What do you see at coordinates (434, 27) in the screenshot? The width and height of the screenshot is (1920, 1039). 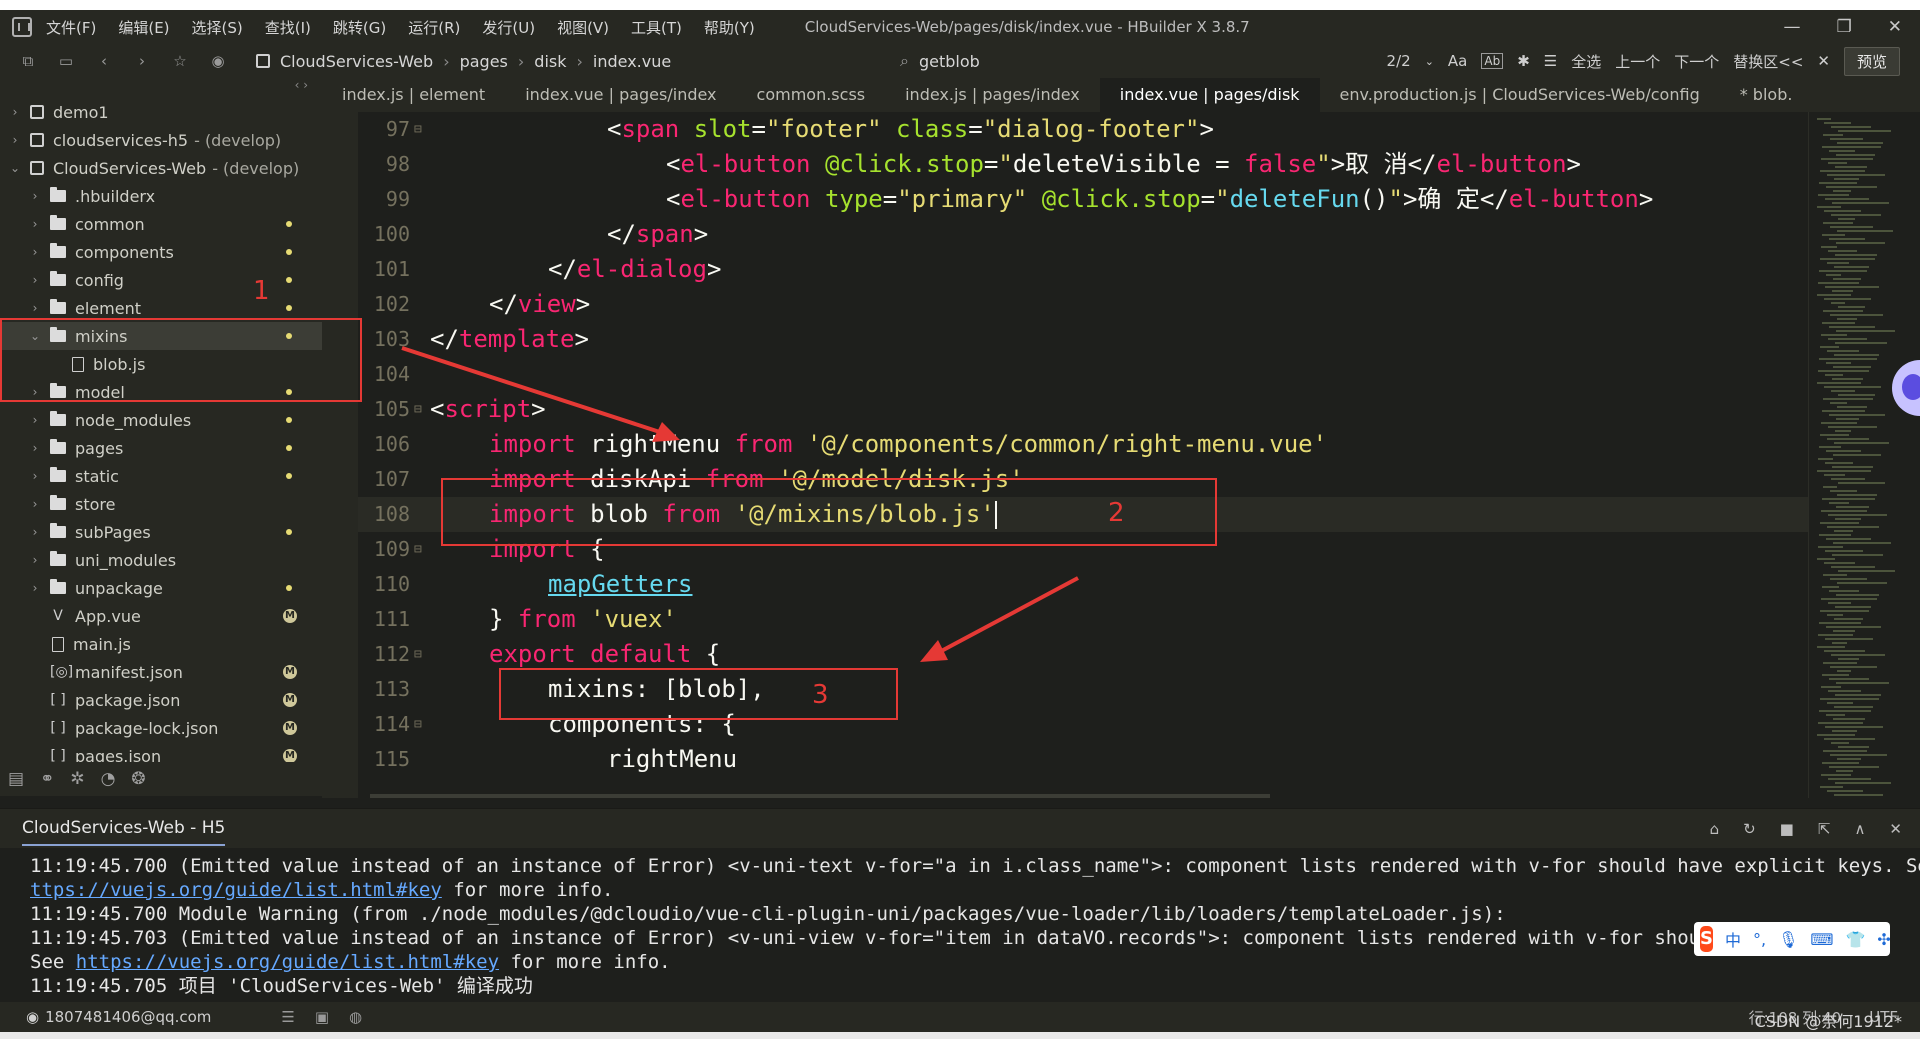 I see `menu-item: 运行(R)` at bounding box center [434, 27].